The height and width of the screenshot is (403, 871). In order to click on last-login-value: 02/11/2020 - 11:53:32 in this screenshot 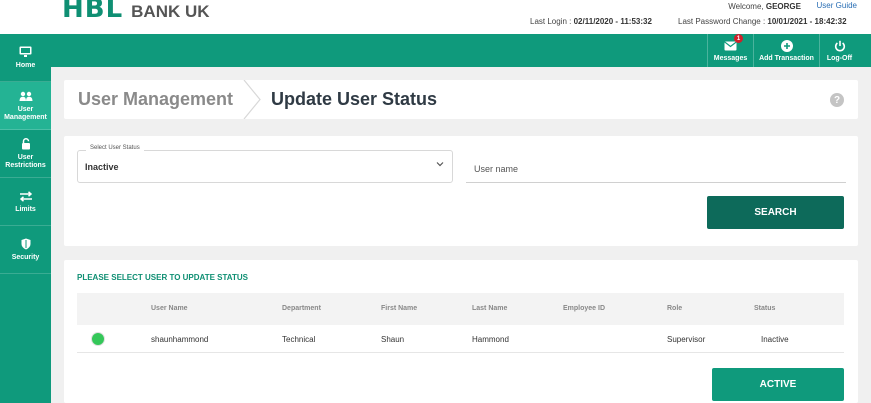, I will do `click(612, 21)`.